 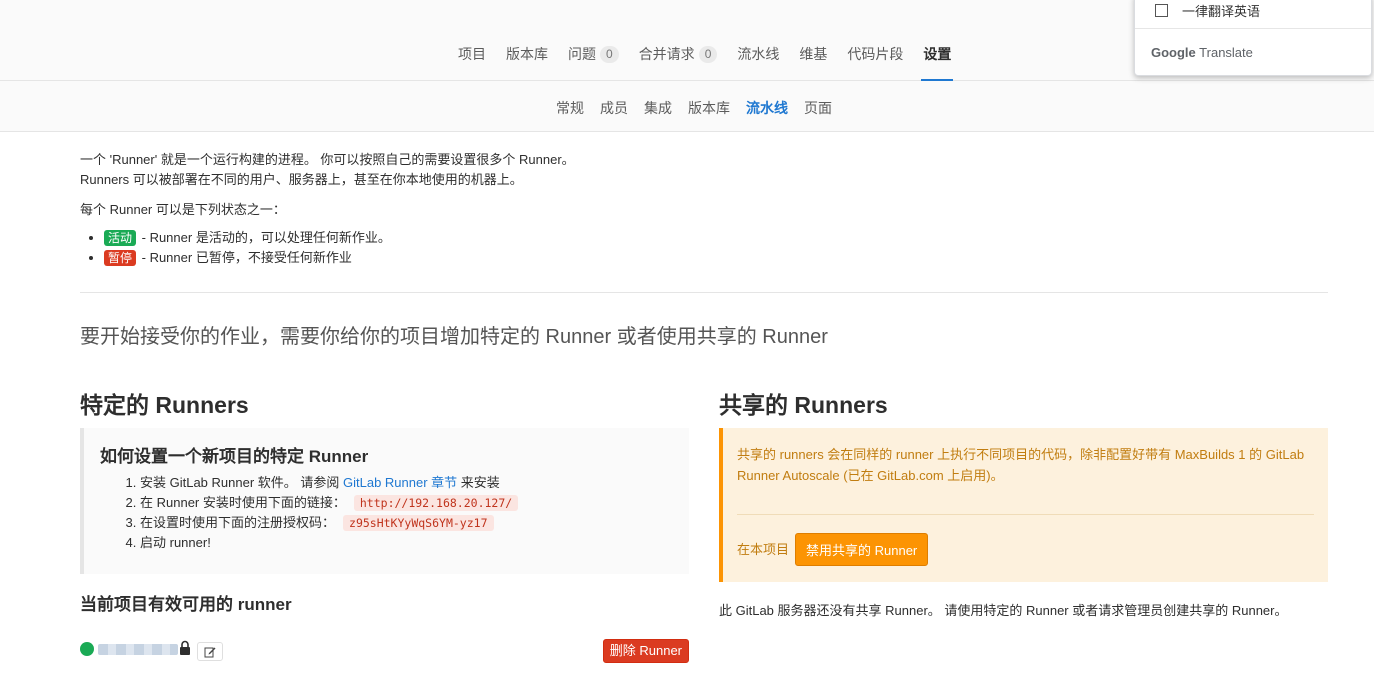 What do you see at coordinates (803, 405) in the screenshot?
I see `shared-runners-title: 共享的 Runners` at bounding box center [803, 405].